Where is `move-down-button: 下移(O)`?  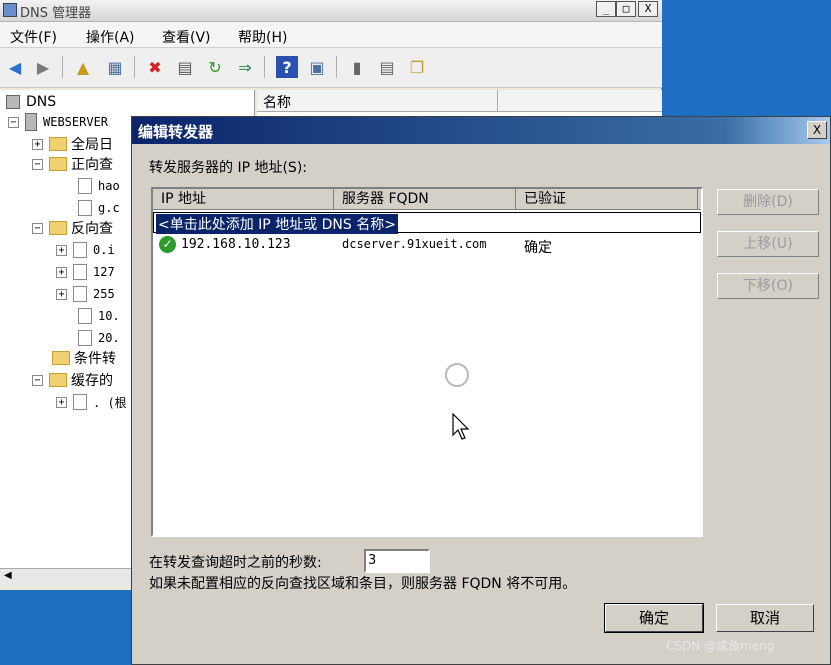
move-down-button: 下移(O) is located at coordinates (768, 286).